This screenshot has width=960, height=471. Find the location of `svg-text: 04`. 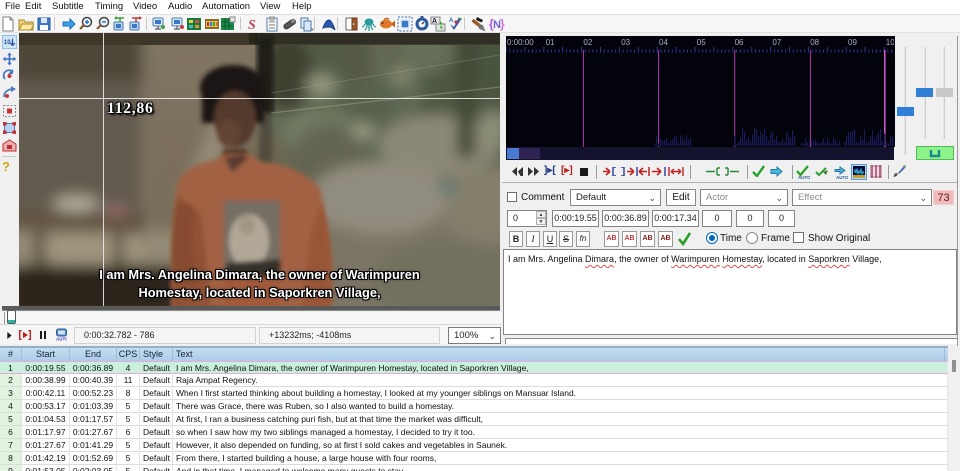

svg-text: 04 is located at coordinates (663, 42).